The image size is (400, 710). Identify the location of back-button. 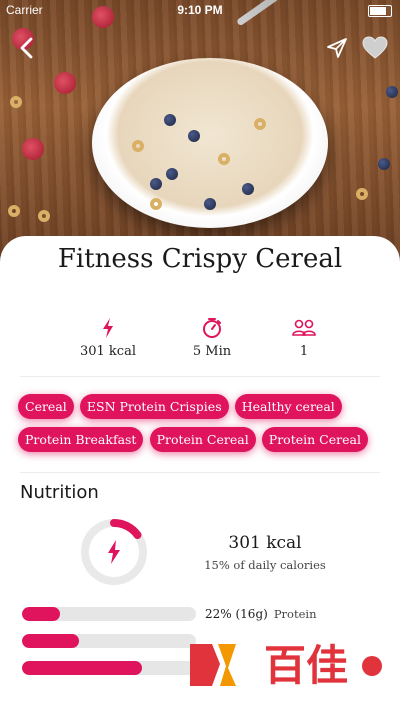
(26, 48).